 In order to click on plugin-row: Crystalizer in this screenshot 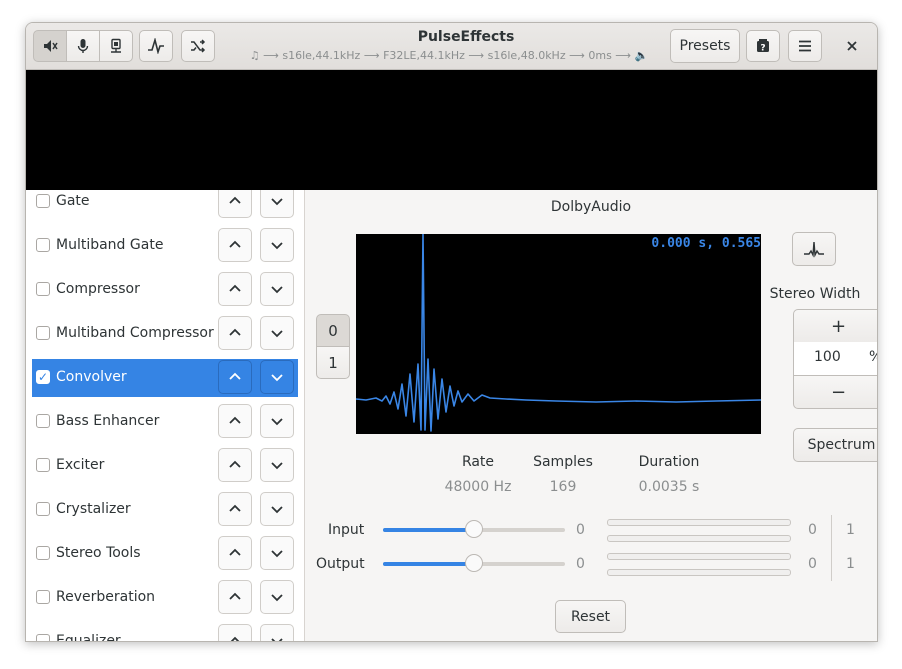, I will do `click(165, 510)`.